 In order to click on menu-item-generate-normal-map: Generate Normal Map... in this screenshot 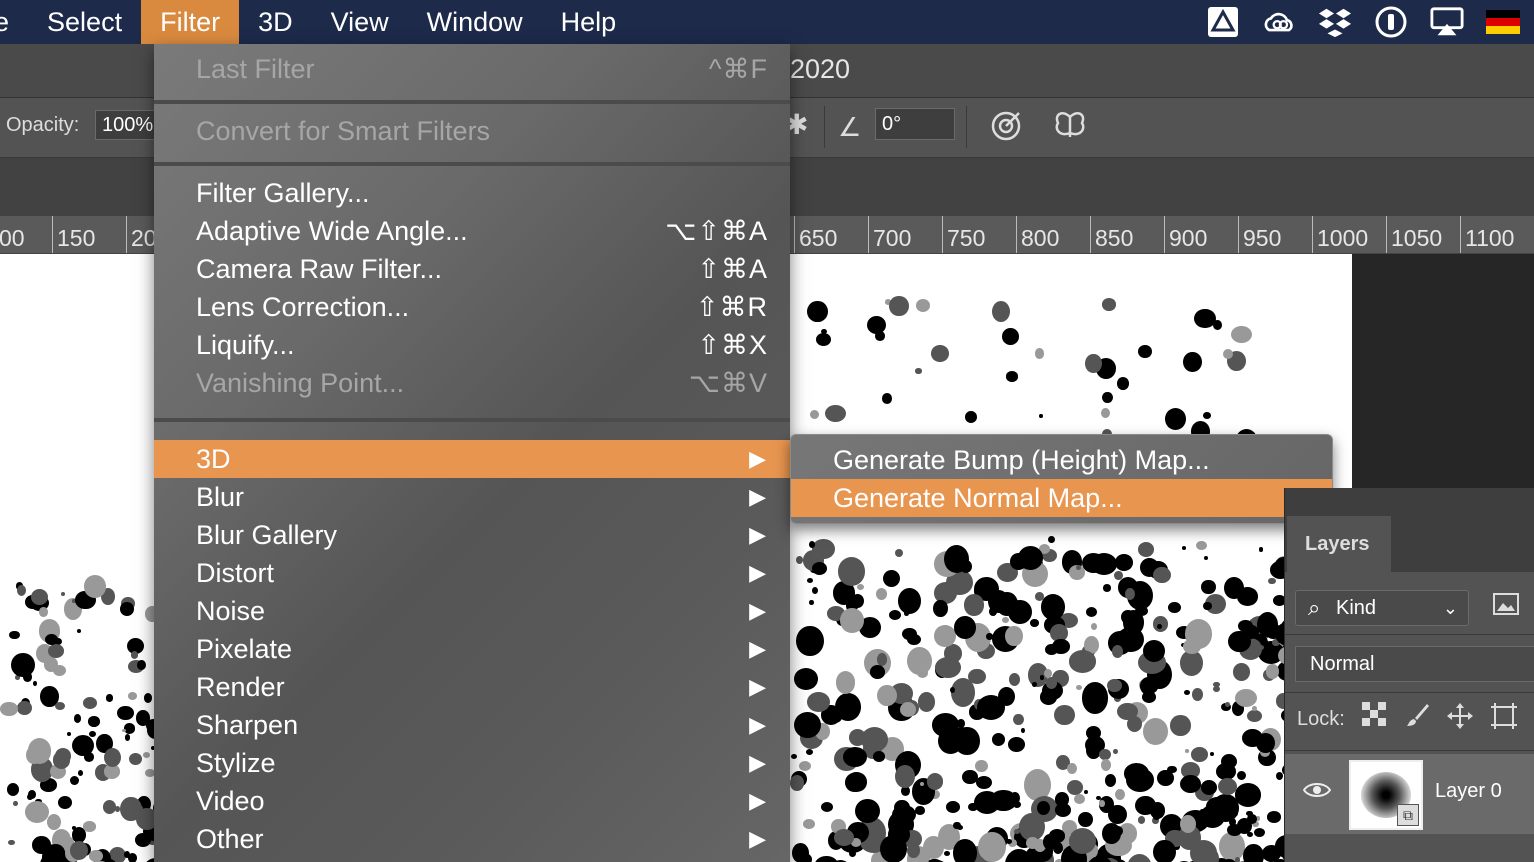, I will do `click(1061, 498)`.